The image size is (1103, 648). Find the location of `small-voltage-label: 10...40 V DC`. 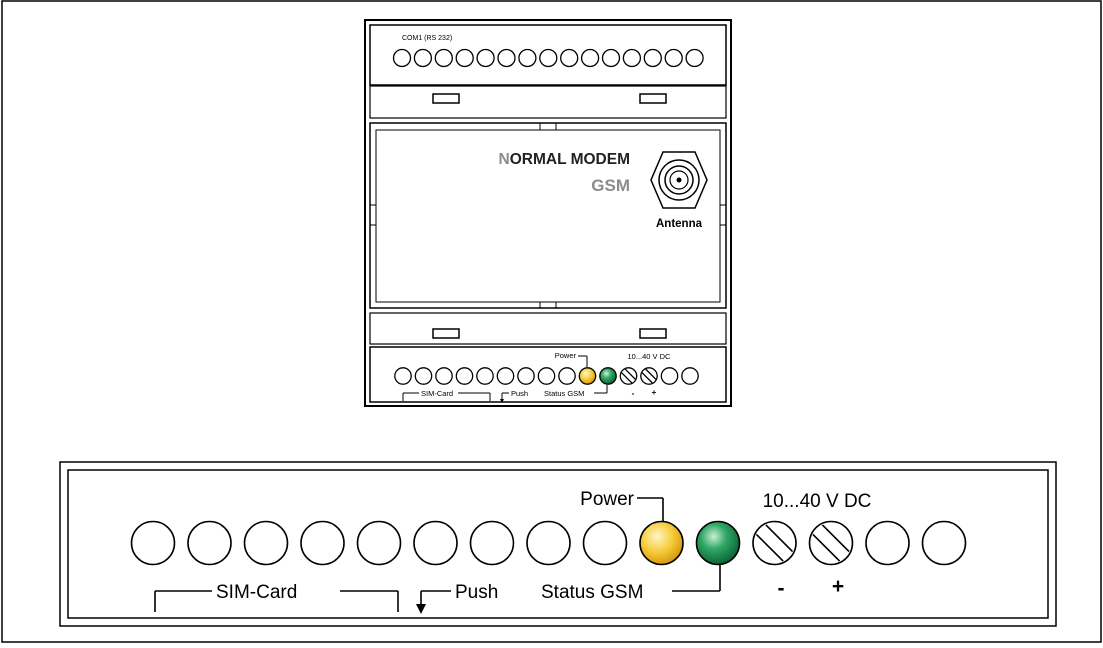

small-voltage-label: 10...40 V DC is located at coordinates (650, 356).